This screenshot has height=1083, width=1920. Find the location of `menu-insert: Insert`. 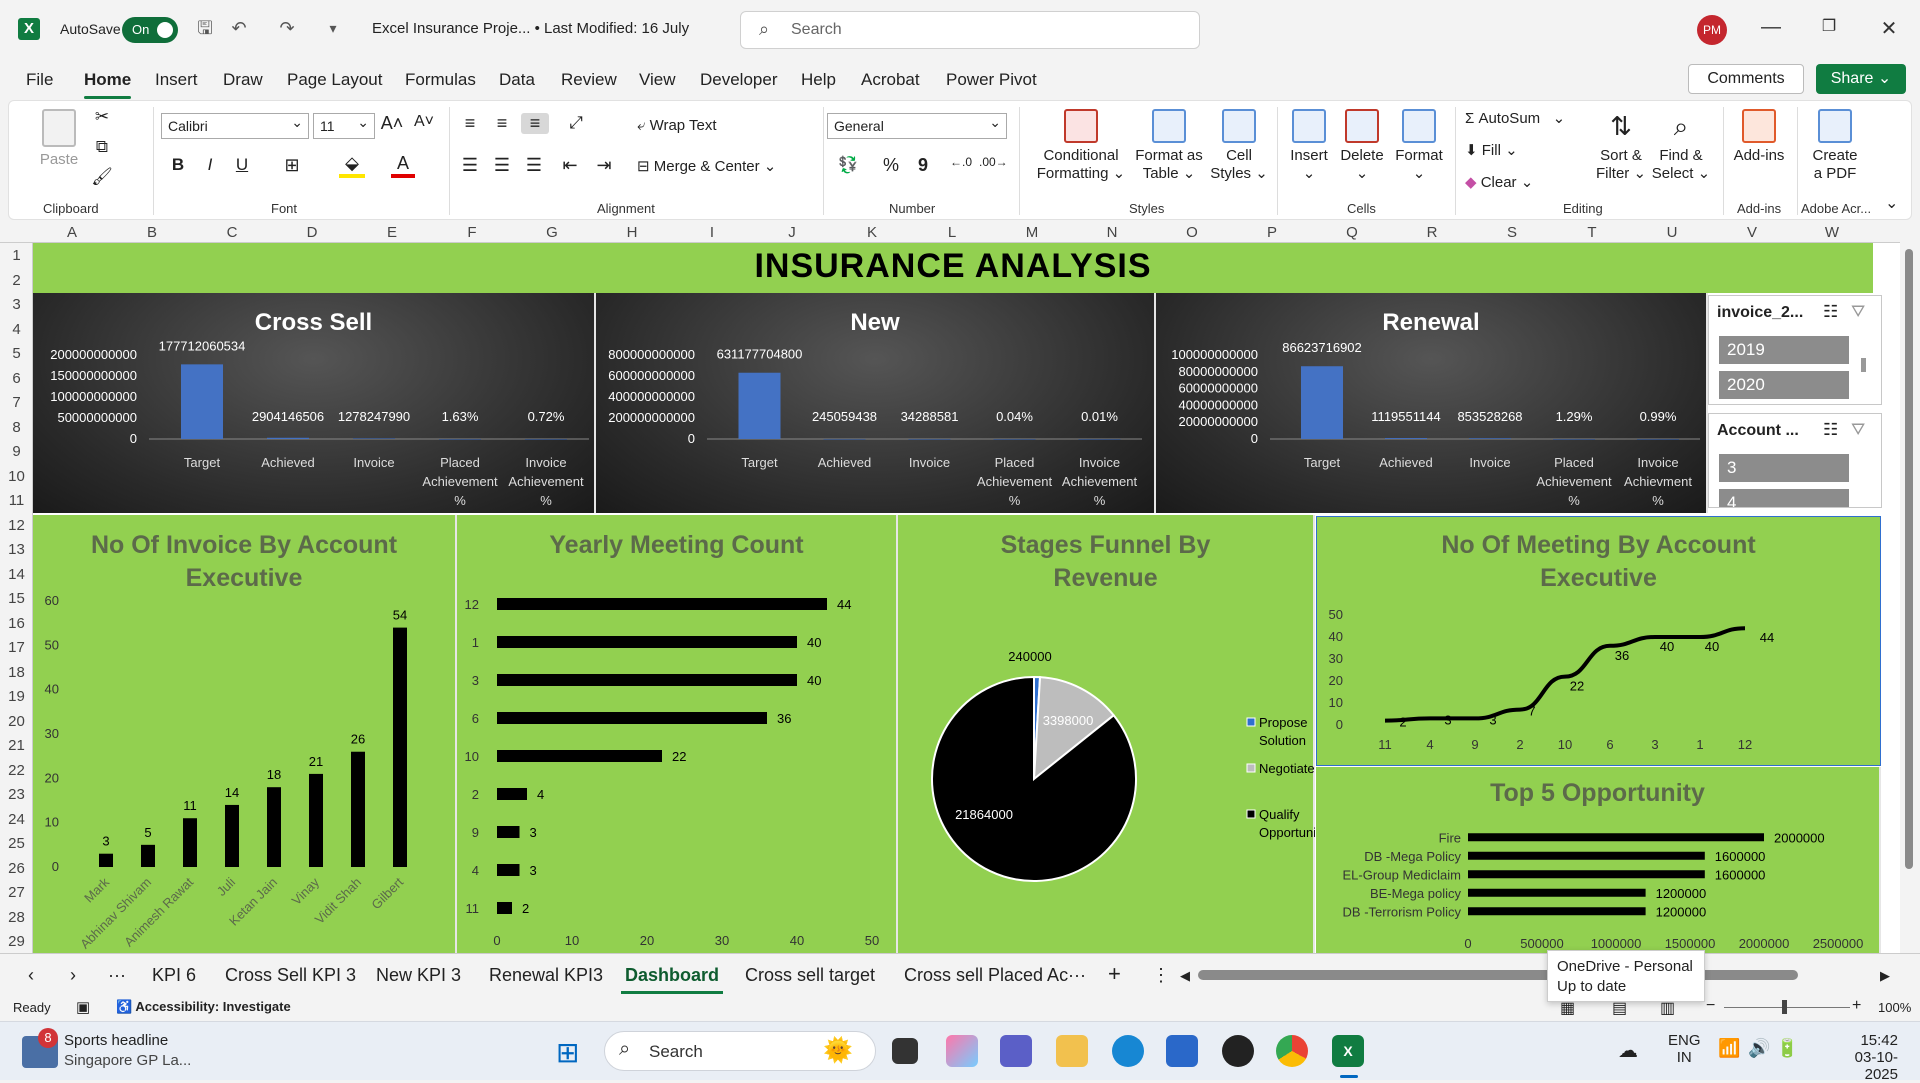

menu-insert: Insert is located at coordinates (176, 80).